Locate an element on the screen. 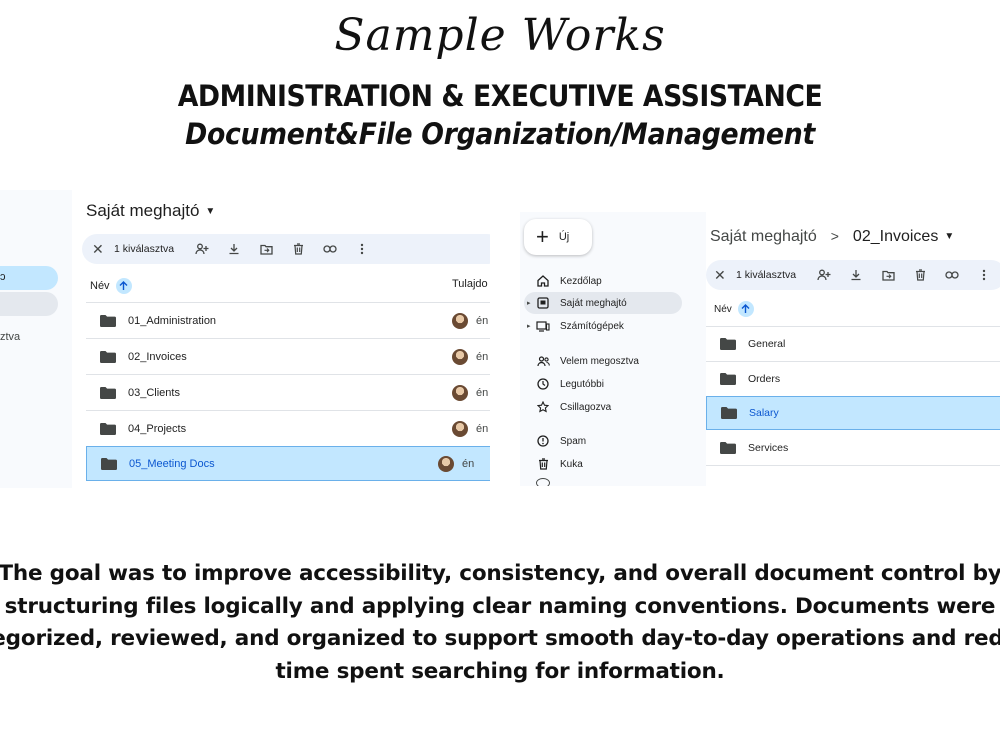  table-row: 04_Projects én is located at coordinates (288, 428).